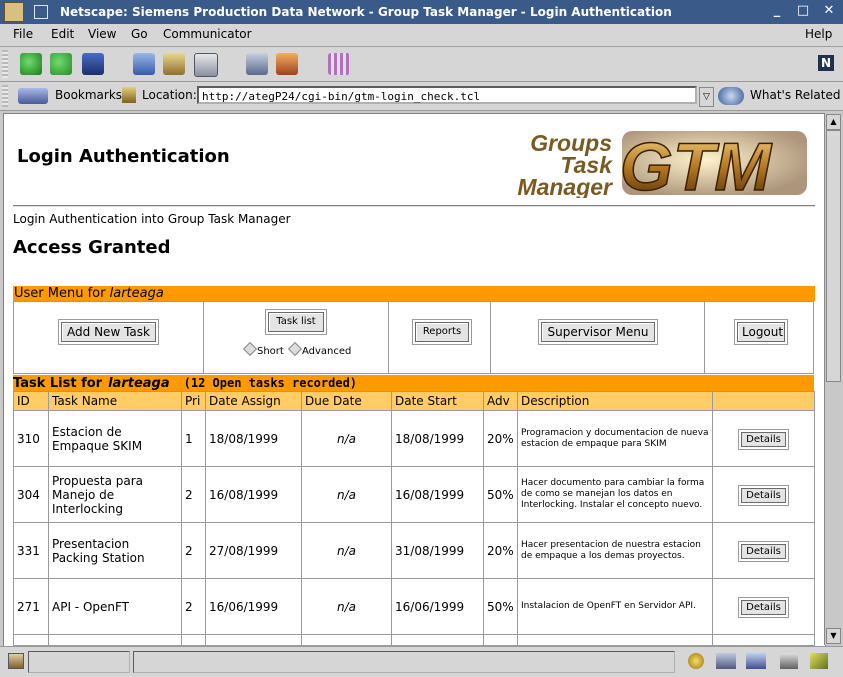 This screenshot has height=677, width=843. Describe the element at coordinates (421, 64) in the screenshot. I see `navigation-toolbar: N` at that location.